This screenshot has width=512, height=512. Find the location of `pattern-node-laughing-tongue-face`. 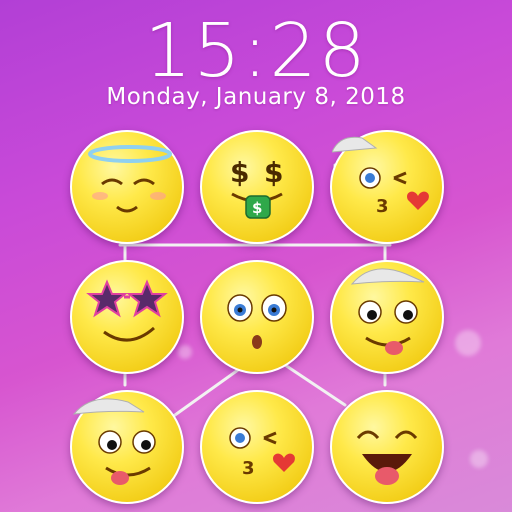

pattern-node-laughing-tongue-face is located at coordinates (387, 447).